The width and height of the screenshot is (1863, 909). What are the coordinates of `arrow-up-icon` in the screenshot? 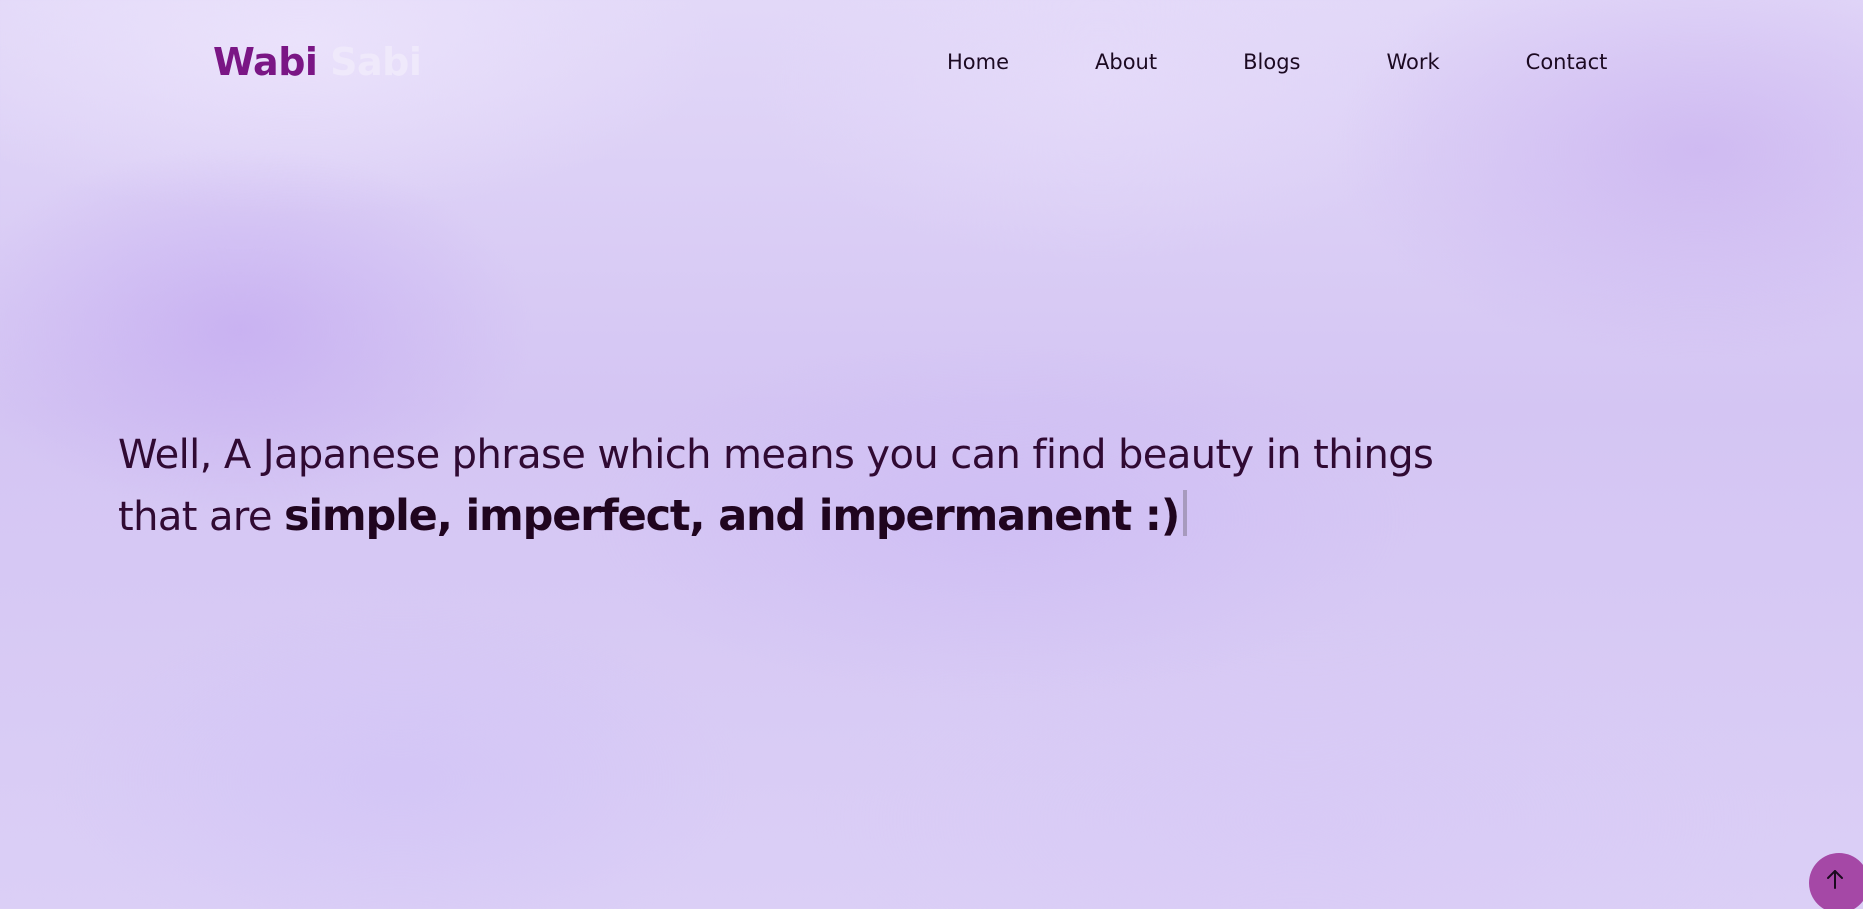 It's located at (1835, 879).